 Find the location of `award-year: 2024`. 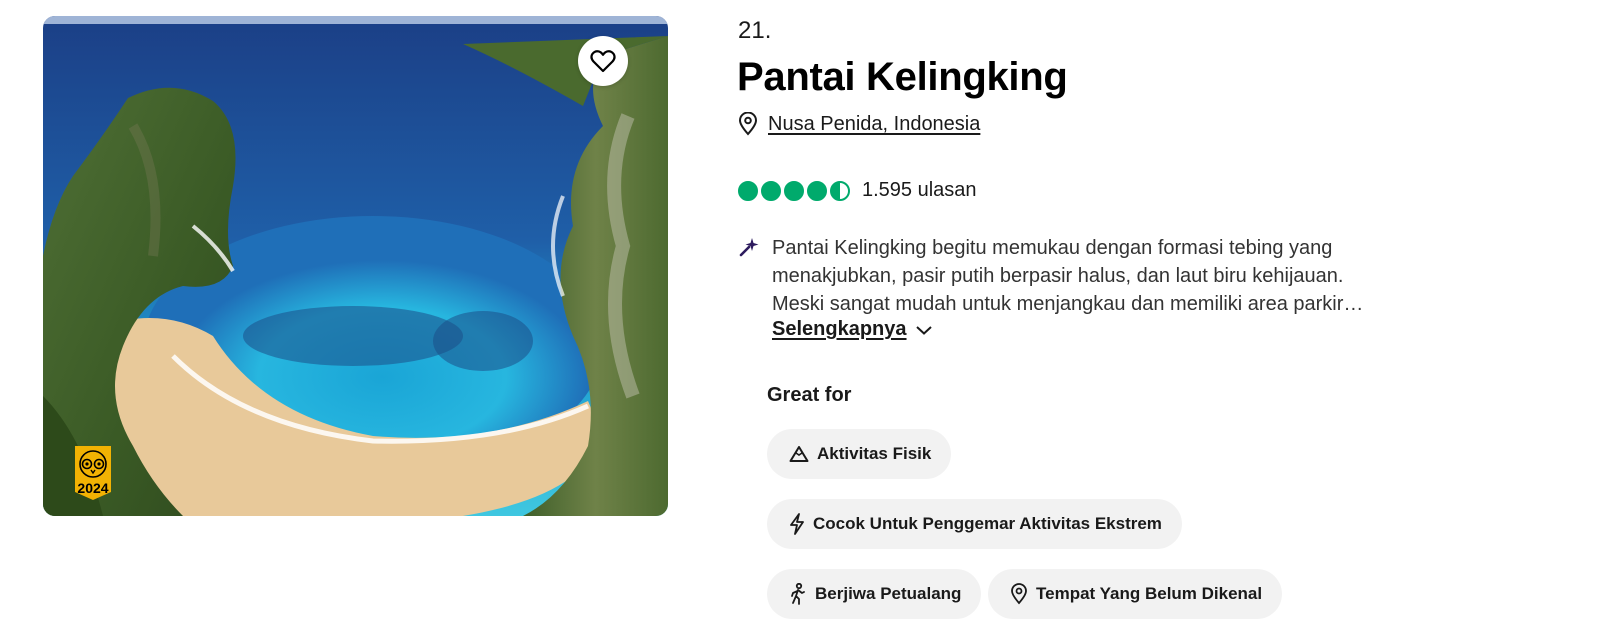

award-year: 2024 is located at coordinates (93, 488).